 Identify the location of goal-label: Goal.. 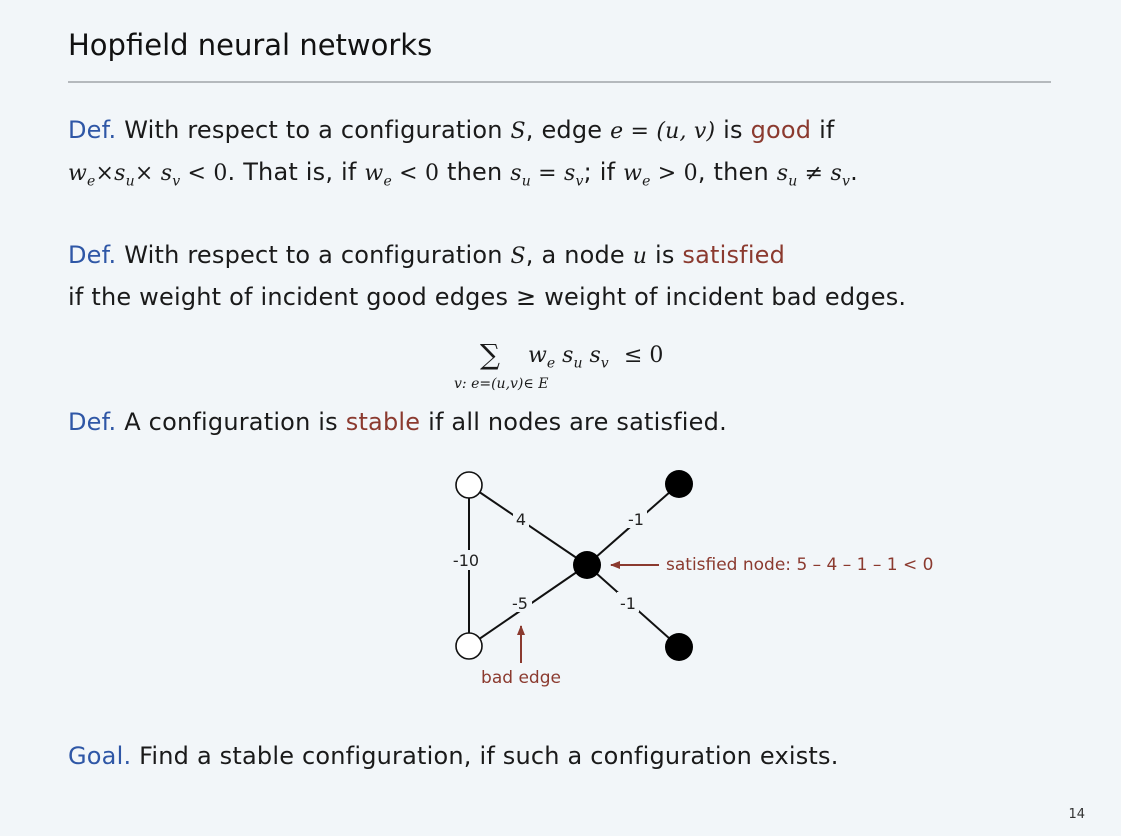
(100, 756).